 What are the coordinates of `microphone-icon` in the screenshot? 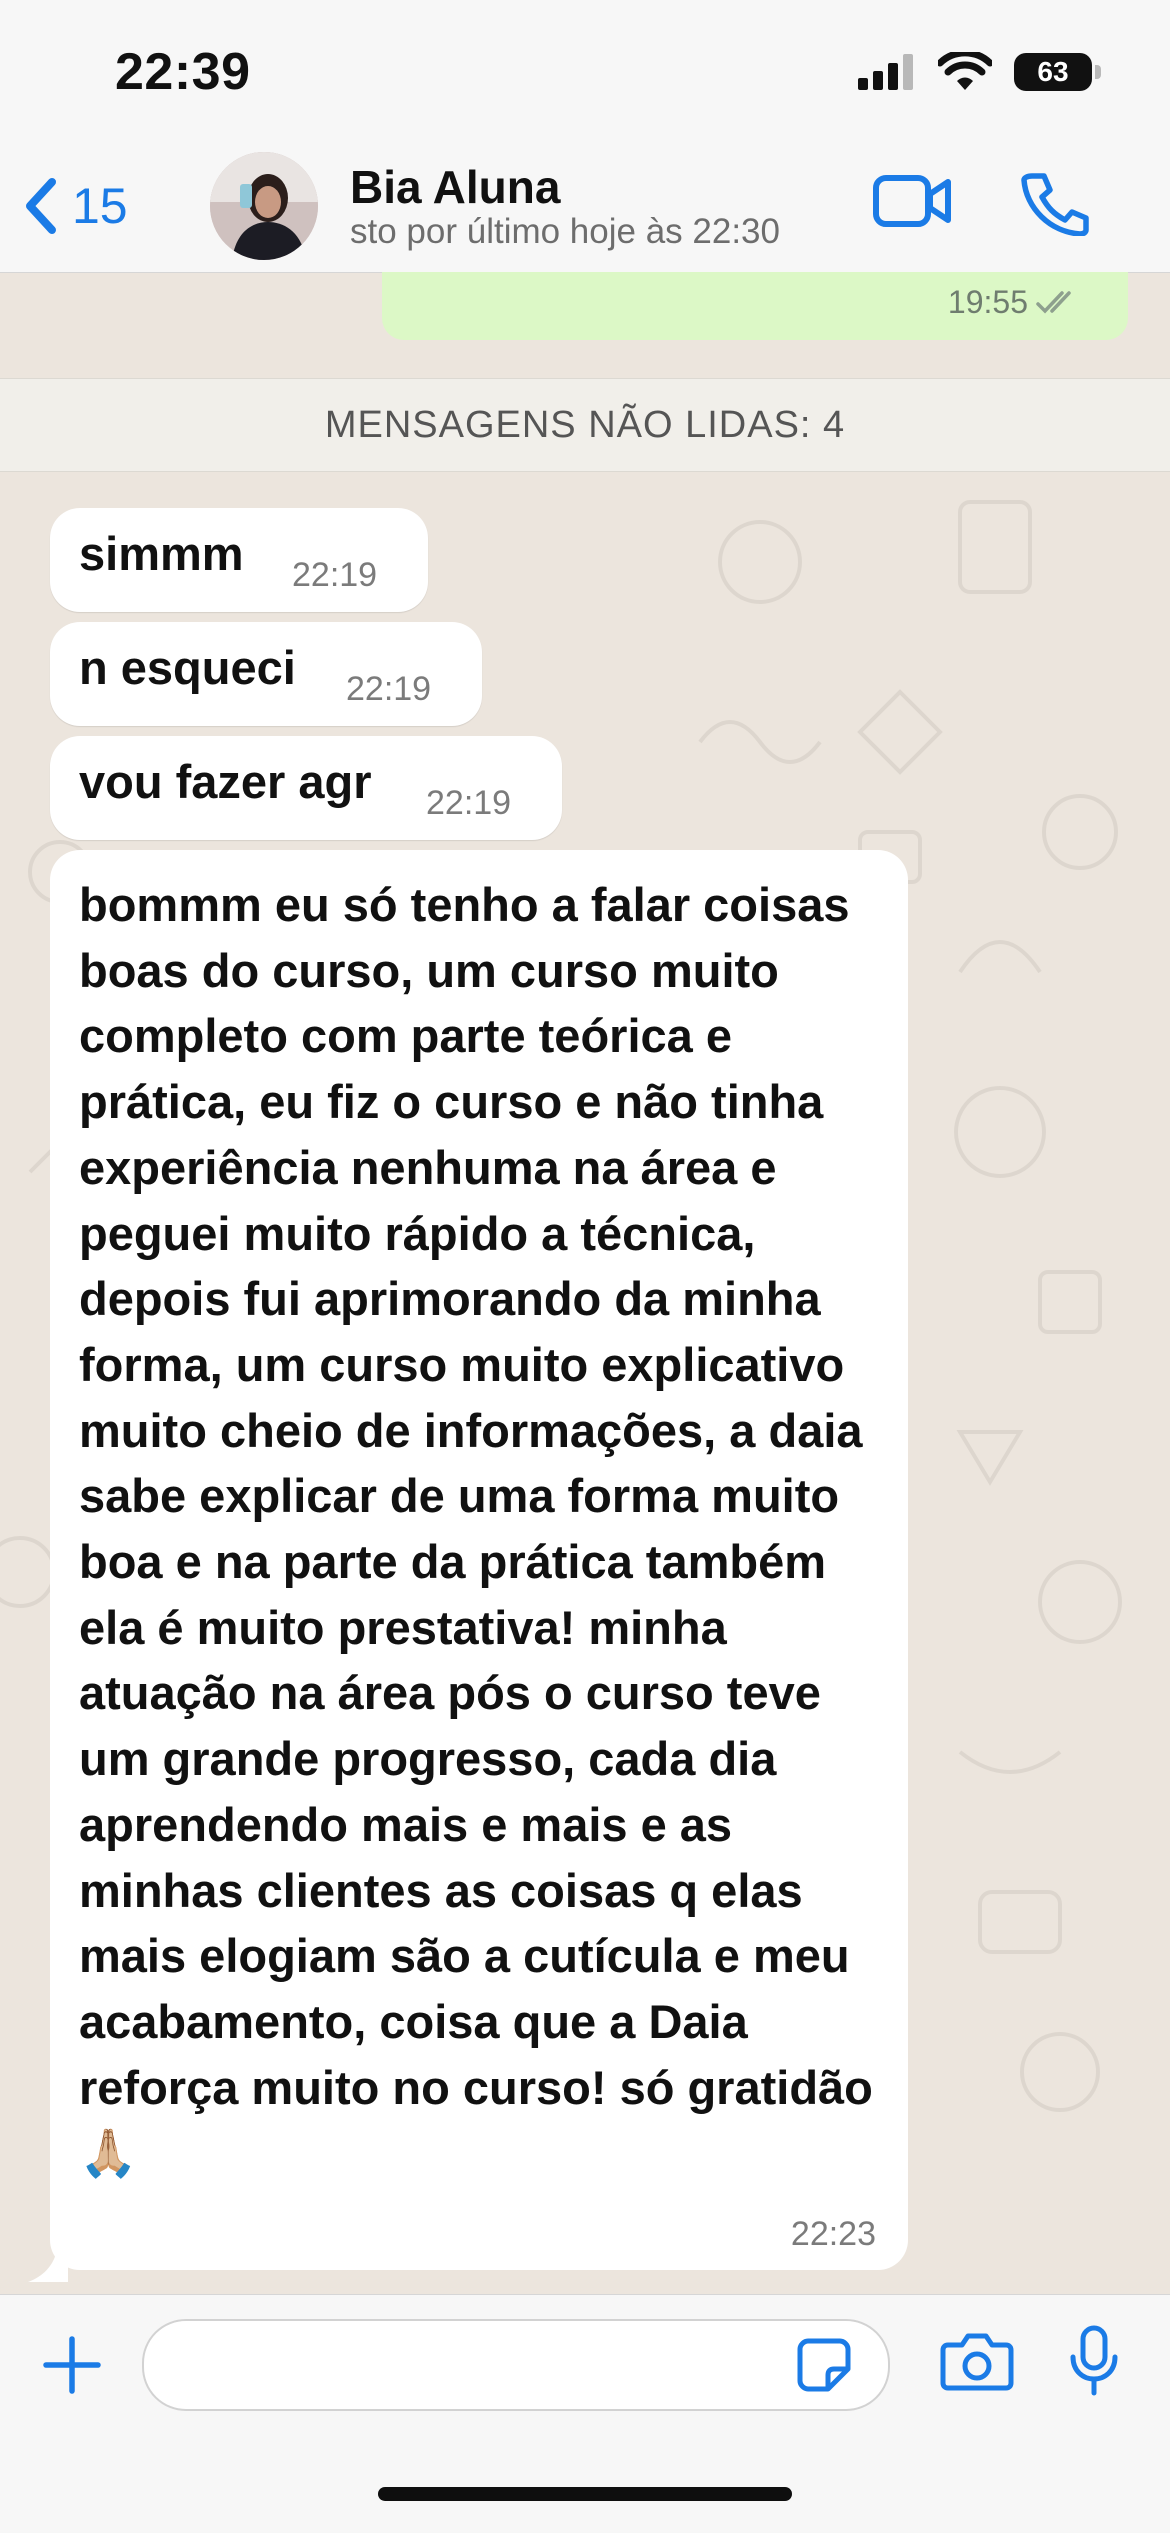 It's located at (1094, 2361).